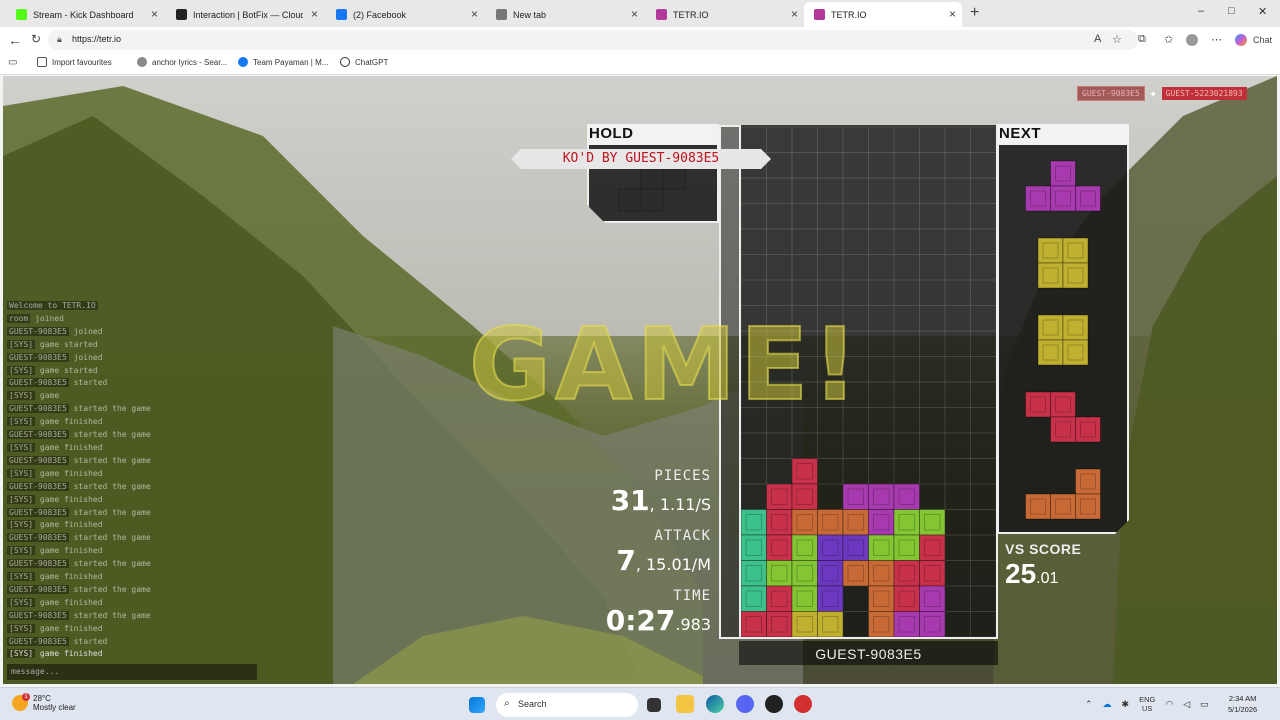  Describe the element at coordinates (132, 319) in the screenshot. I see `chat-line: room joined` at that location.